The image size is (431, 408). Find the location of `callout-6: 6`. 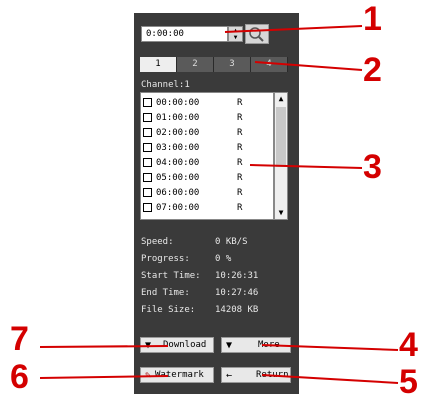

callout-6: 6 is located at coordinates (19, 377).